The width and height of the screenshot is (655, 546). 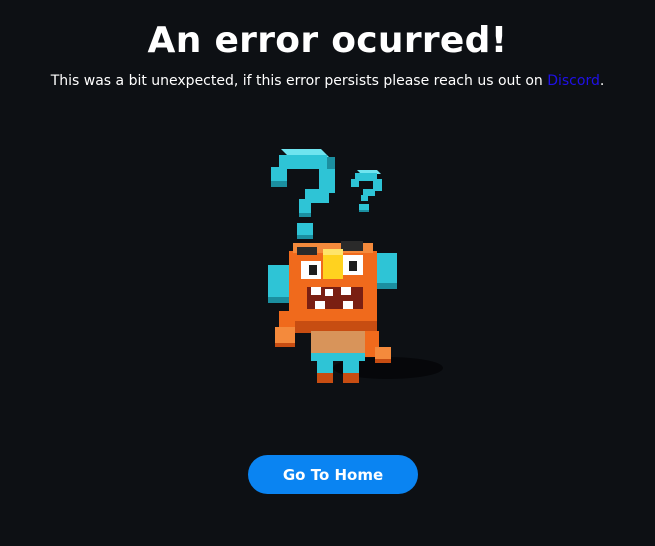 What do you see at coordinates (333, 287) in the screenshot?
I see `character-head` at bounding box center [333, 287].